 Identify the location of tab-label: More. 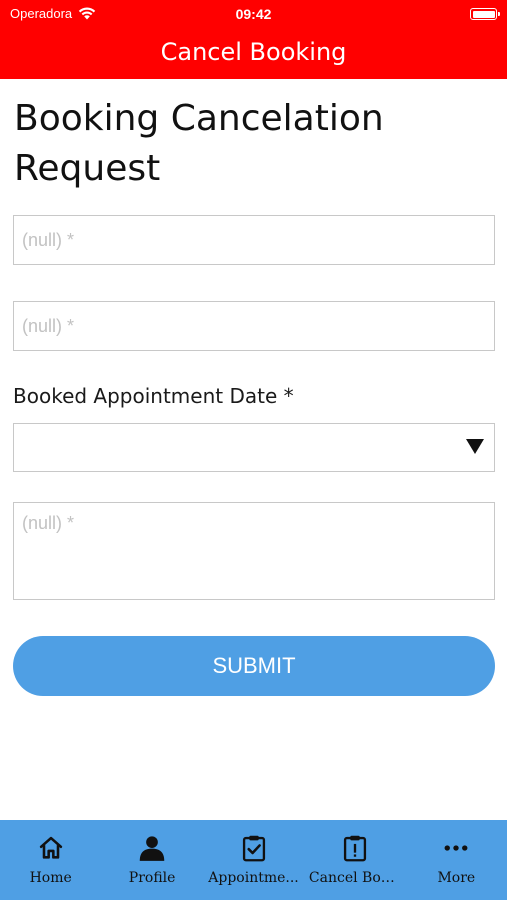
(456, 878).